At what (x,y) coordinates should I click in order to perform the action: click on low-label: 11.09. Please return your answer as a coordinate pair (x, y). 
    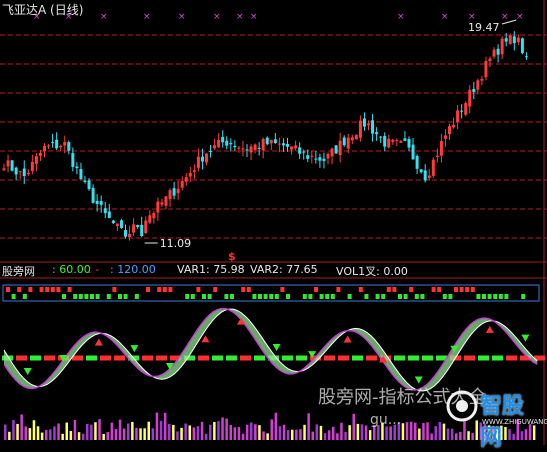
    Looking at the image, I should click on (176, 243).